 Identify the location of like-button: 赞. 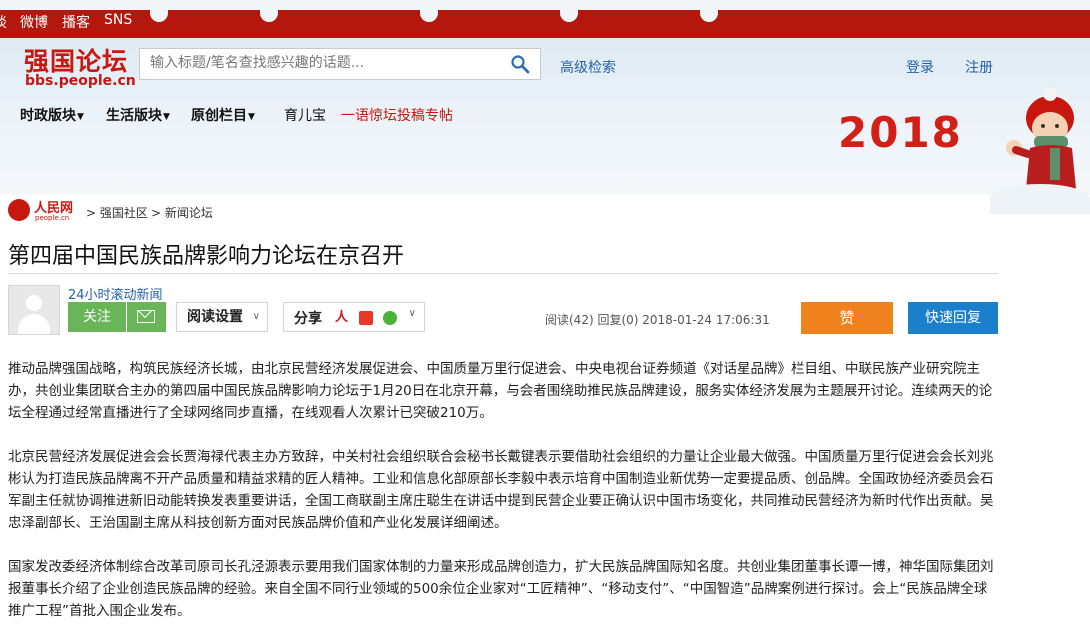
(847, 318).